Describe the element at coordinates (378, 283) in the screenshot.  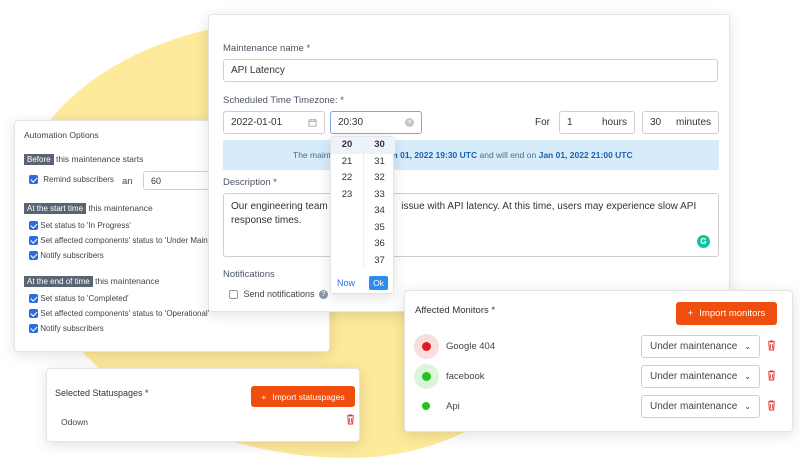
I see `ok-button: Ok` at that location.